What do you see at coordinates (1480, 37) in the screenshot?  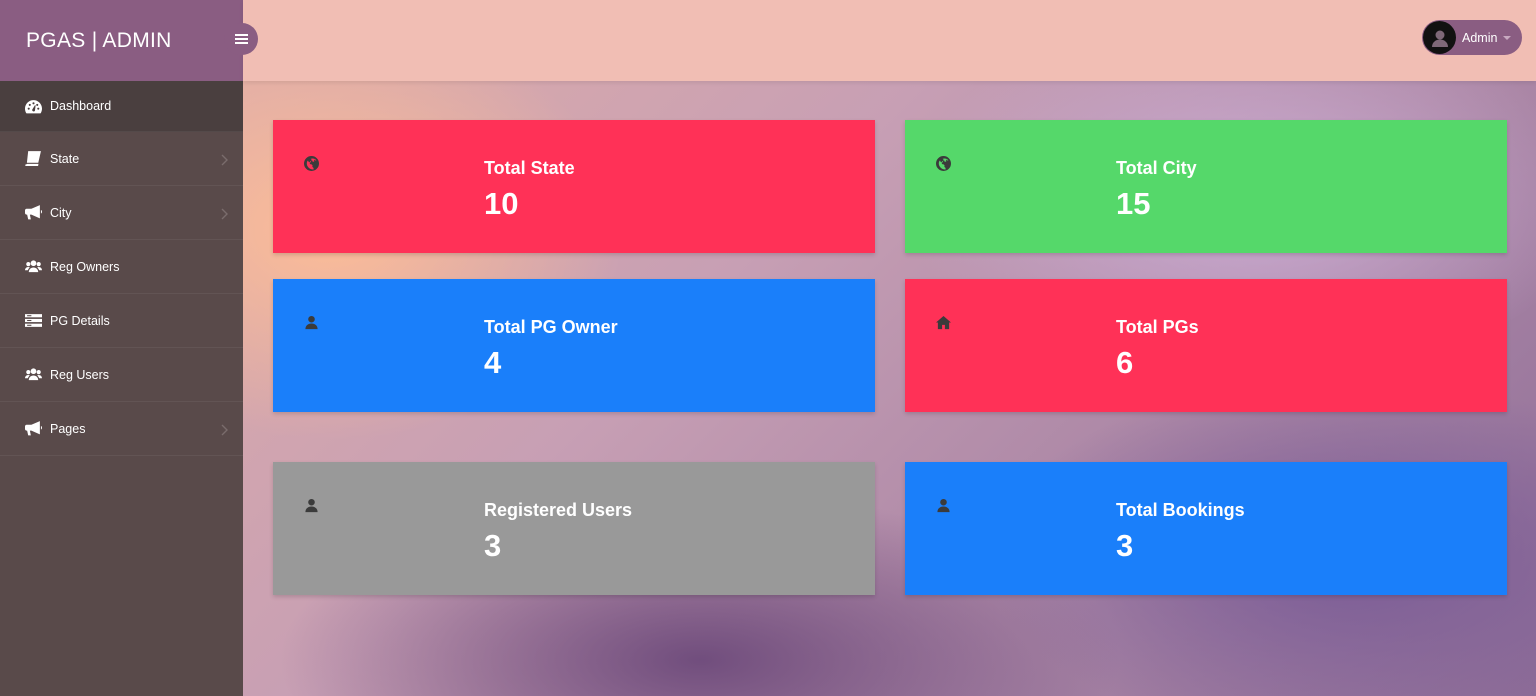 I see `user-name: Admin` at bounding box center [1480, 37].